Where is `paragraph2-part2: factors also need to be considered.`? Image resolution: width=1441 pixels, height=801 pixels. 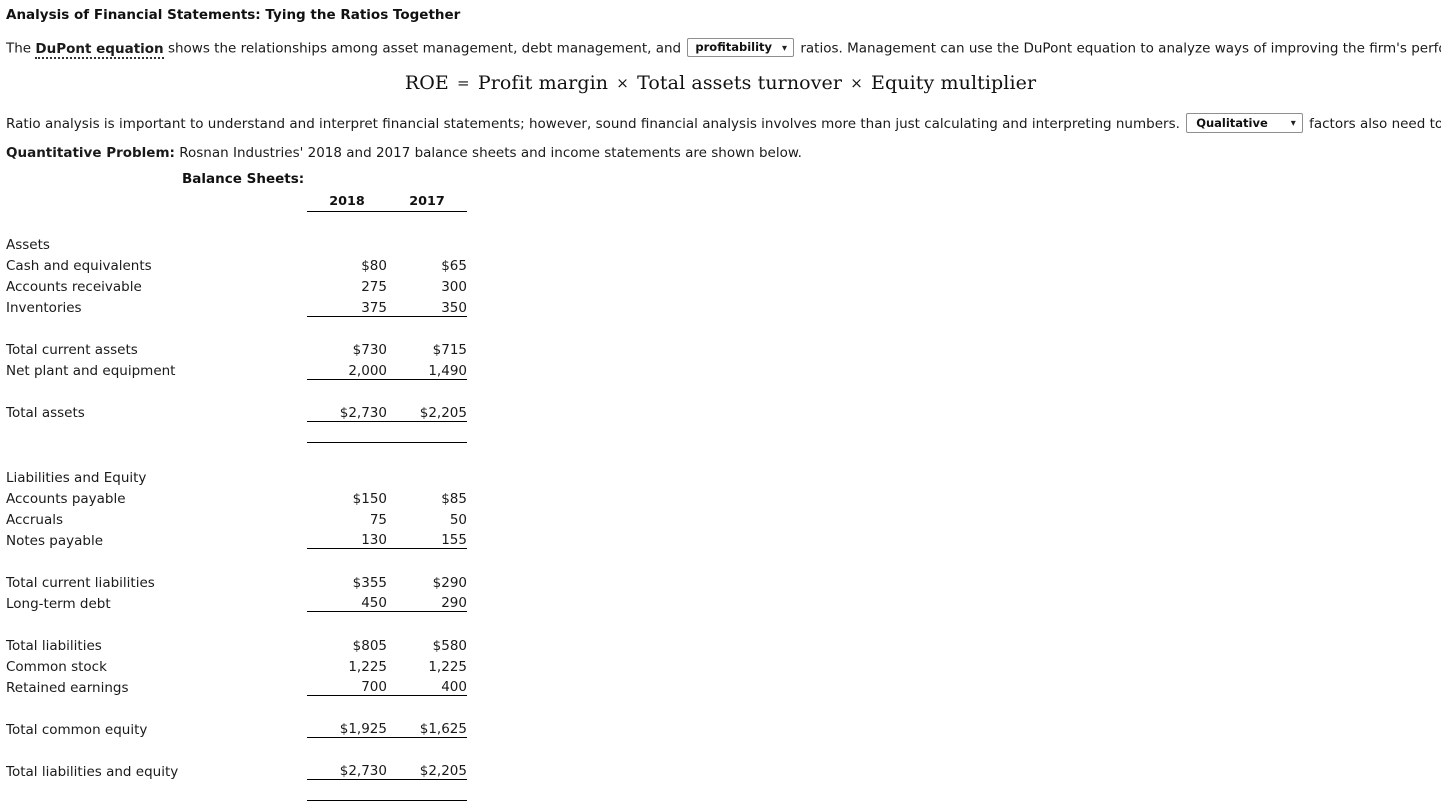 paragraph2-part2: factors also need to be considered. is located at coordinates (1375, 124).